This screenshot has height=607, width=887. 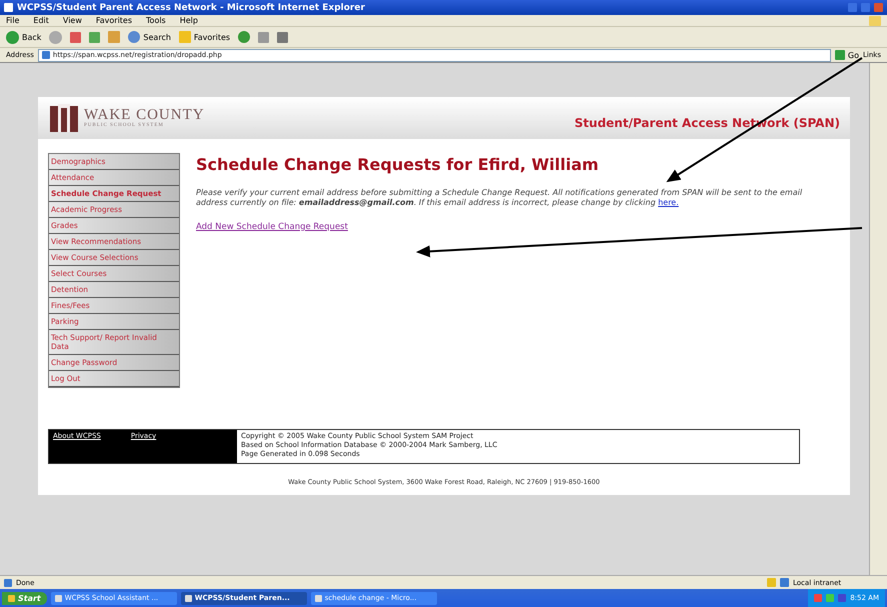 What do you see at coordinates (24, 37) in the screenshot?
I see `back-button: Back` at bounding box center [24, 37].